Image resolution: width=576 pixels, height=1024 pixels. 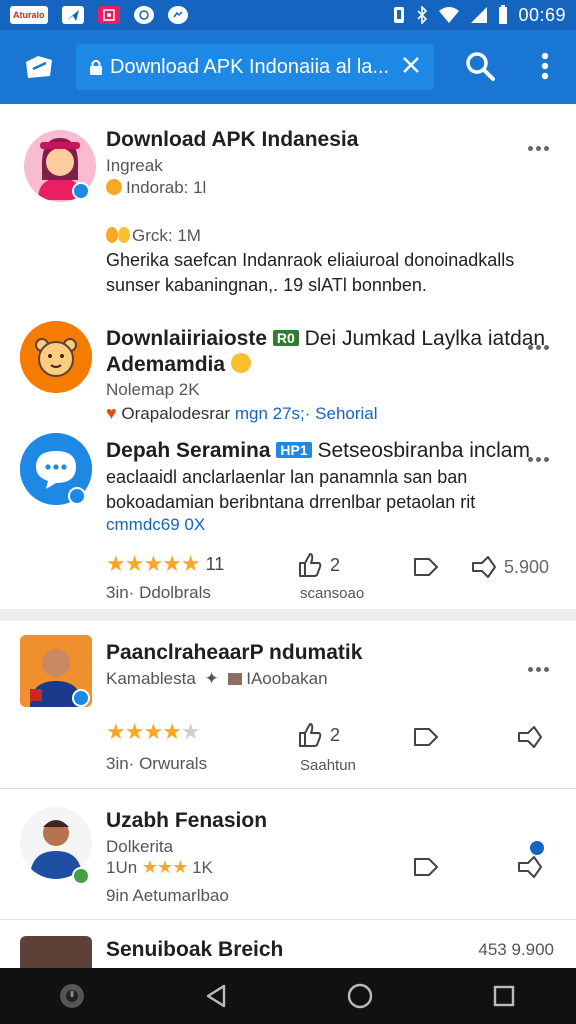 I want to click on signal-icon, so click(x=479, y=15).